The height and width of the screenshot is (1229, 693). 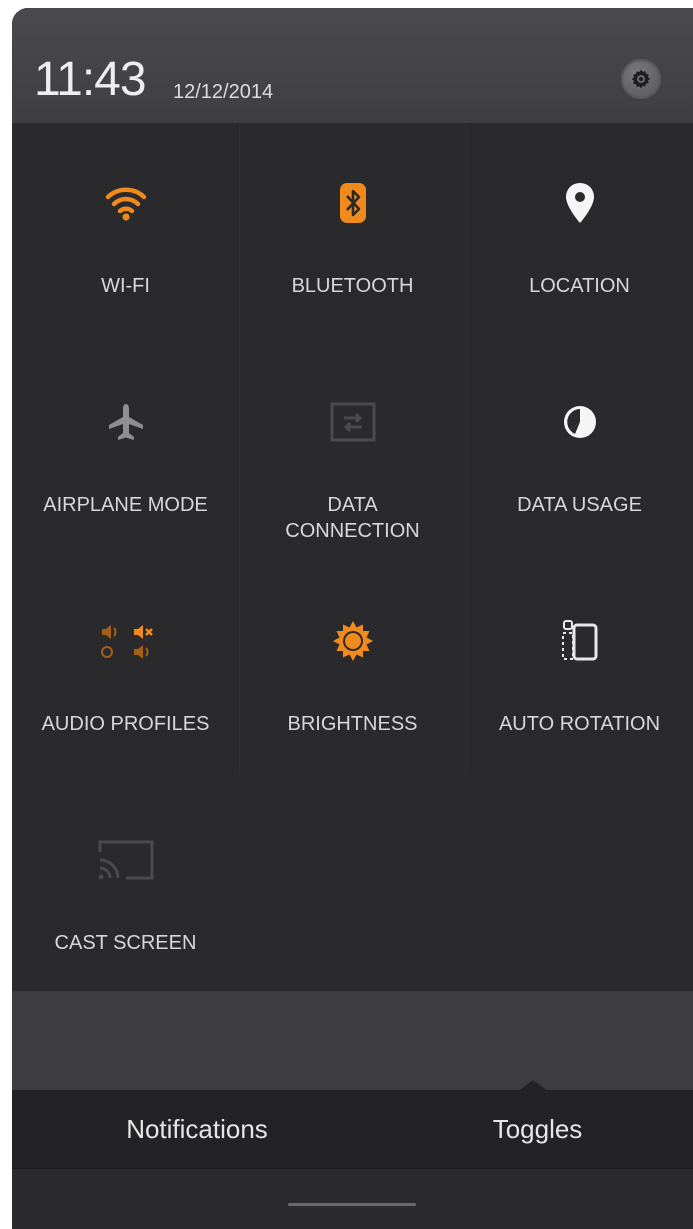 What do you see at coordinates (579, 505) in the screenshot?
I see `toggle-label: DATA USAGE` at bounding box center [579, 505].